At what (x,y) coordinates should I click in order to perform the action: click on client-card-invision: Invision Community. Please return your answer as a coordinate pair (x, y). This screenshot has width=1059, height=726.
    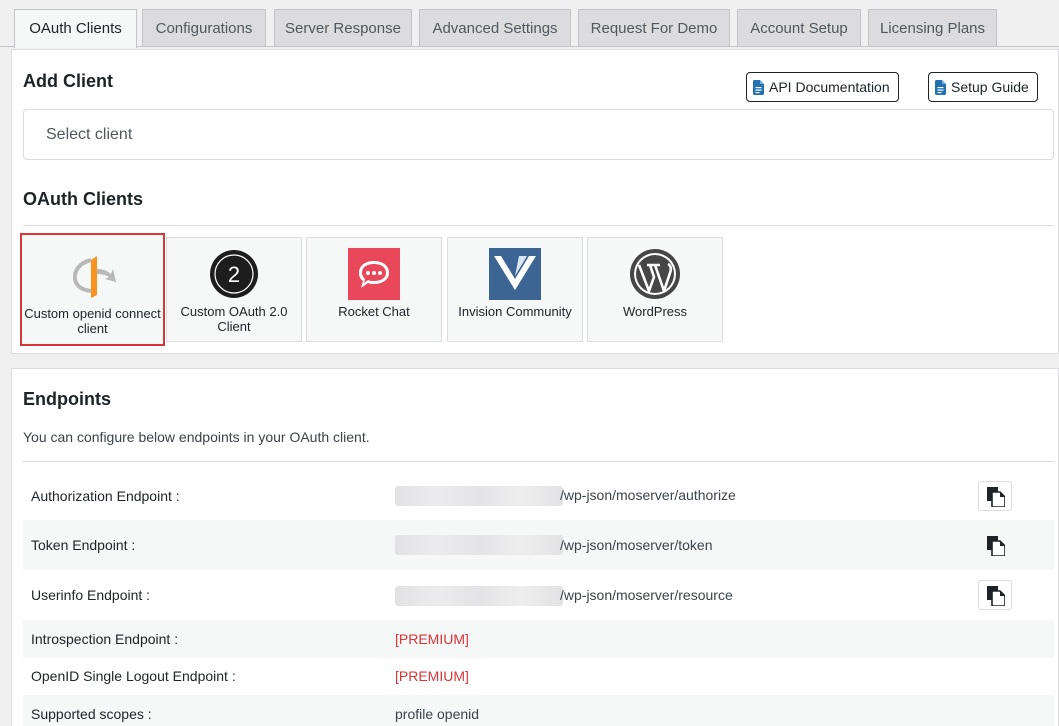
    Looking at the image, I should click on (515, 289).